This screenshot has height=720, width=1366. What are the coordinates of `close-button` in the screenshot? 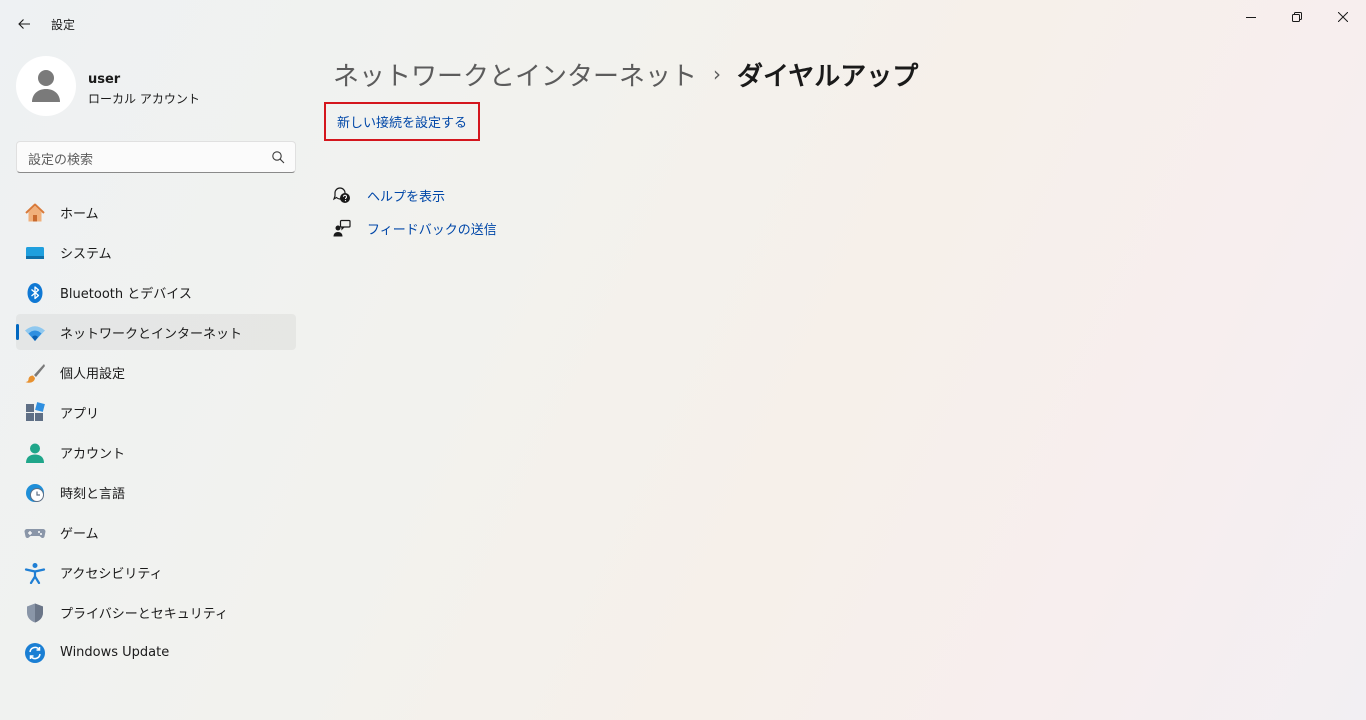 It's located at (1343, 17).